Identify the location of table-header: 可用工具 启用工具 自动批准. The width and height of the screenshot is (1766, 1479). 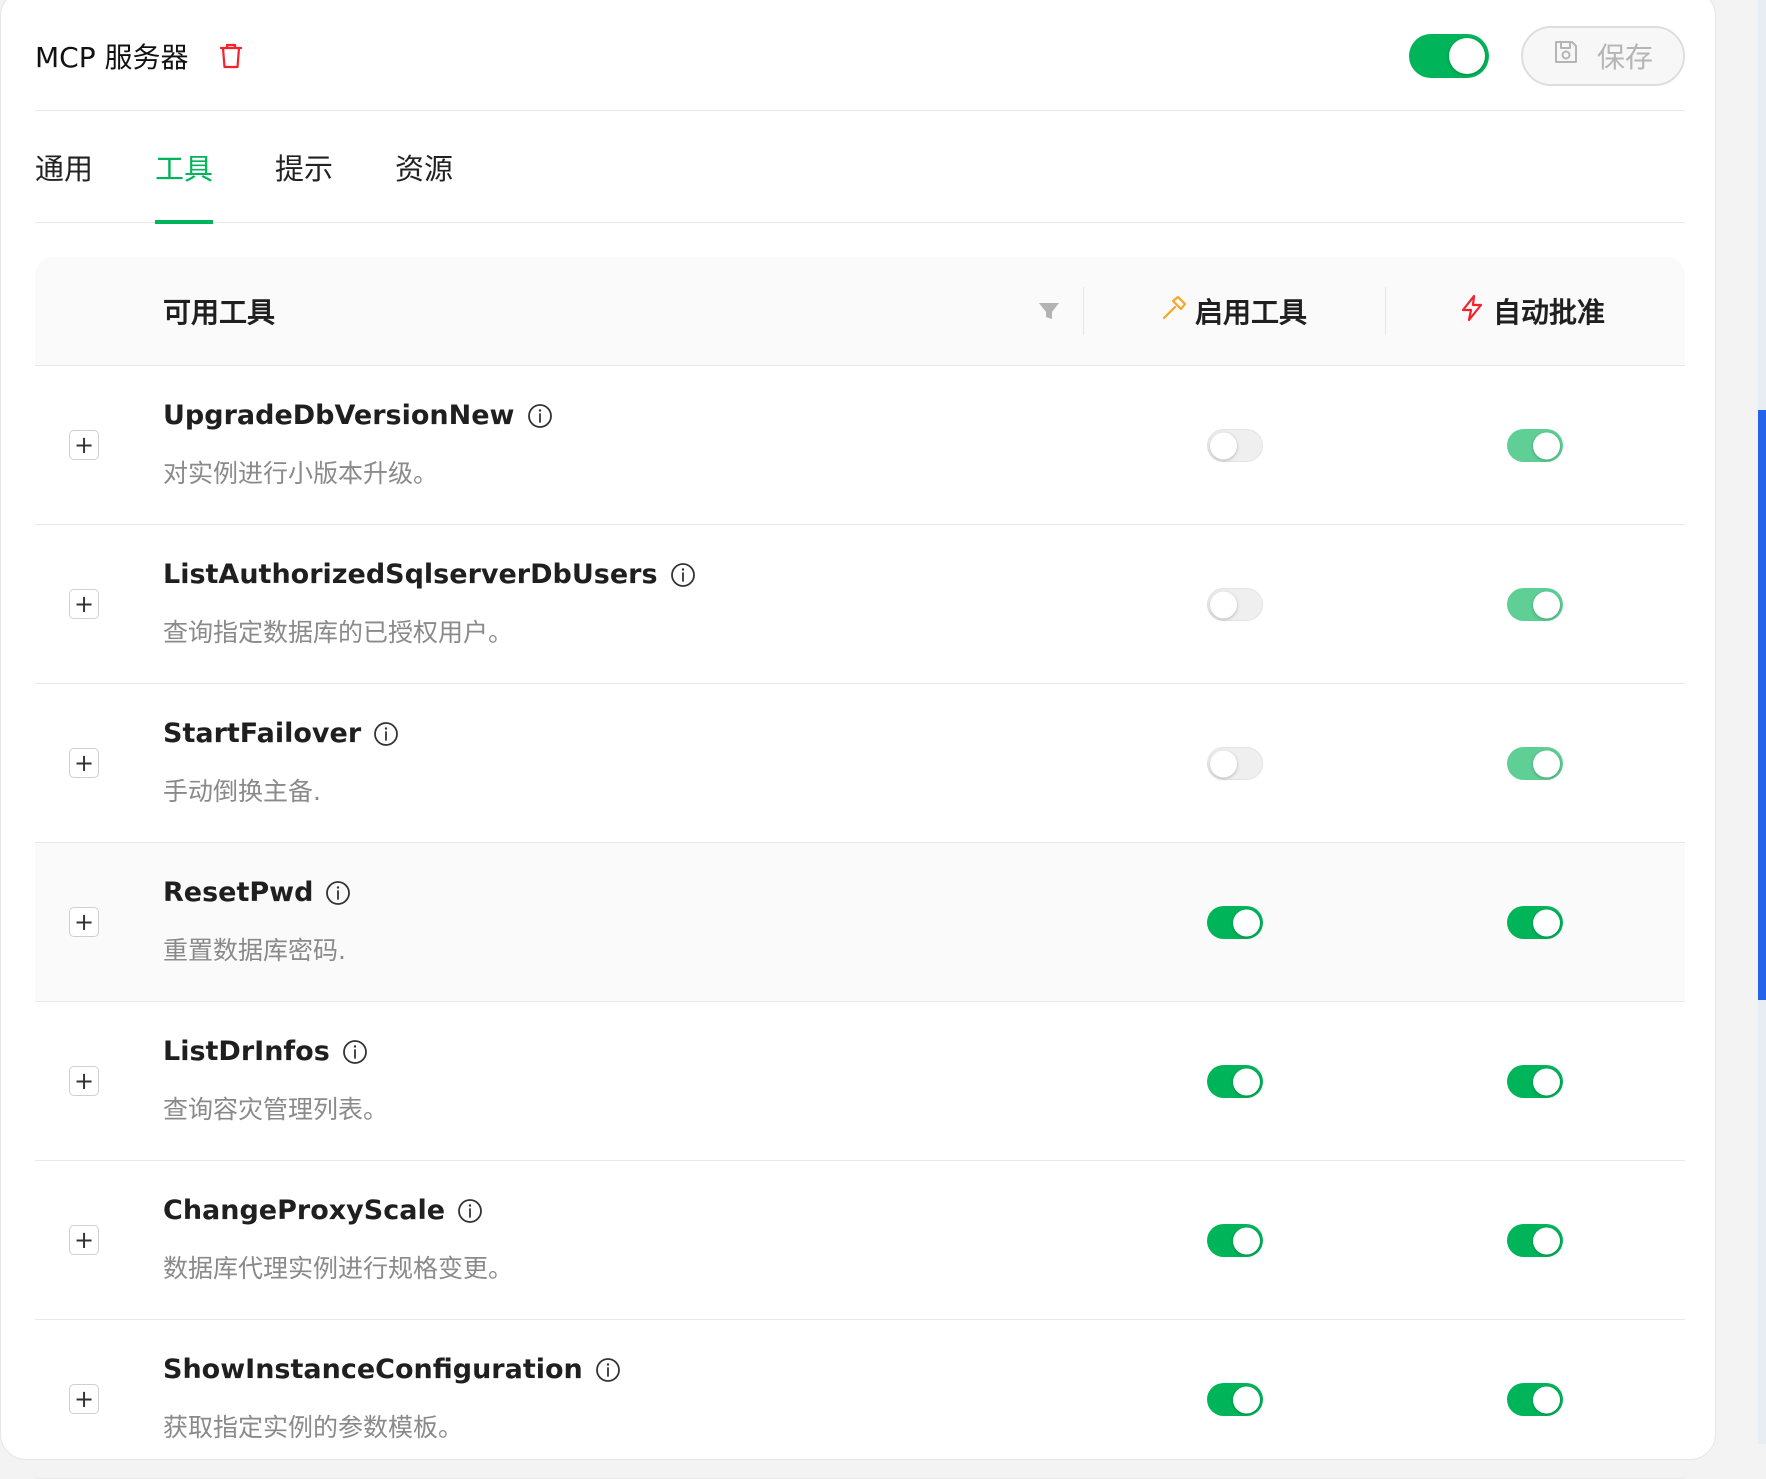
(860, 311).